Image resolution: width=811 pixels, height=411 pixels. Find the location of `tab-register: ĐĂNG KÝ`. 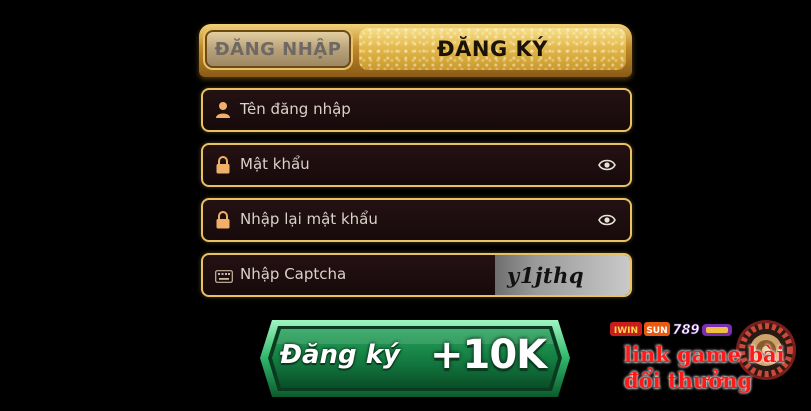

tab-register: ĐĂNG KÝ is located at coordinates (492, 49).